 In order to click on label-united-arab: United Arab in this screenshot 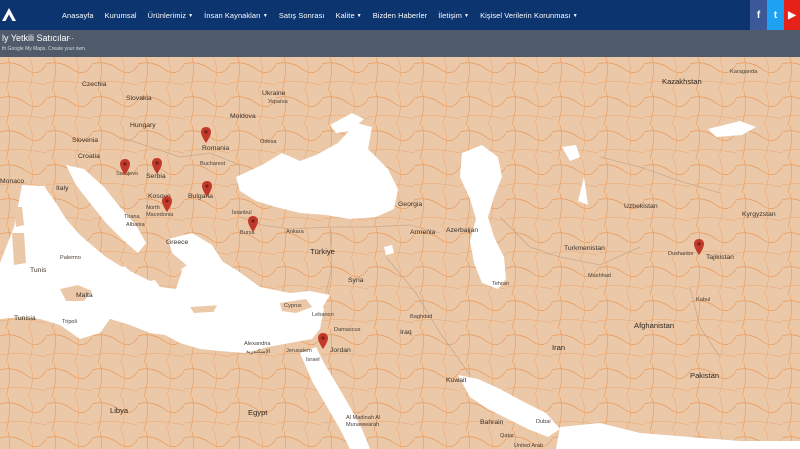, I will do `click(529, 446)`.